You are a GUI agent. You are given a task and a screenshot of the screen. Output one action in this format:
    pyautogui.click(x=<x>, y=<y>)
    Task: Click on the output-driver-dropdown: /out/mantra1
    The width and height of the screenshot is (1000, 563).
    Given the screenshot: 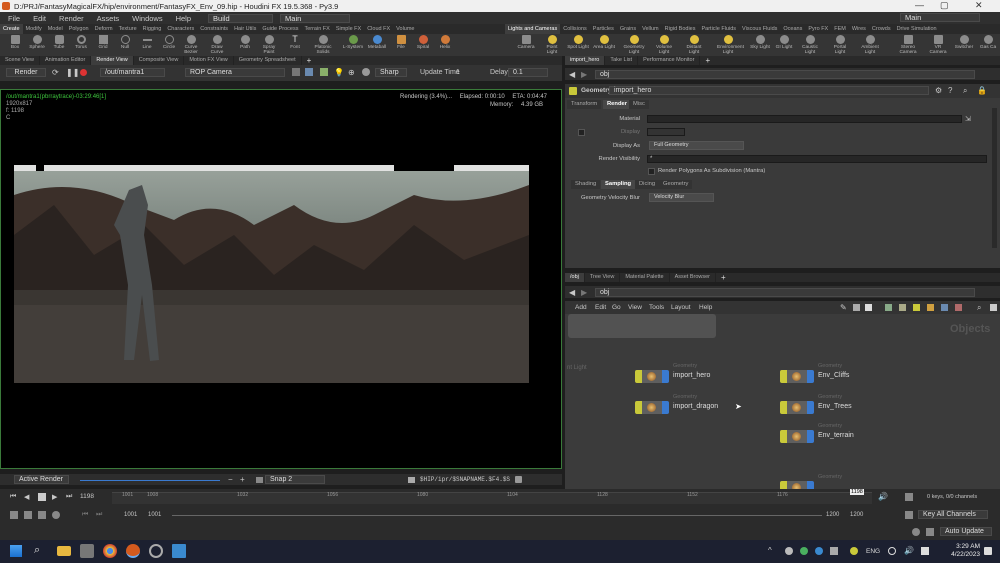 What is the action you would take?
    pyautogui.click(x=132, y=72)
    